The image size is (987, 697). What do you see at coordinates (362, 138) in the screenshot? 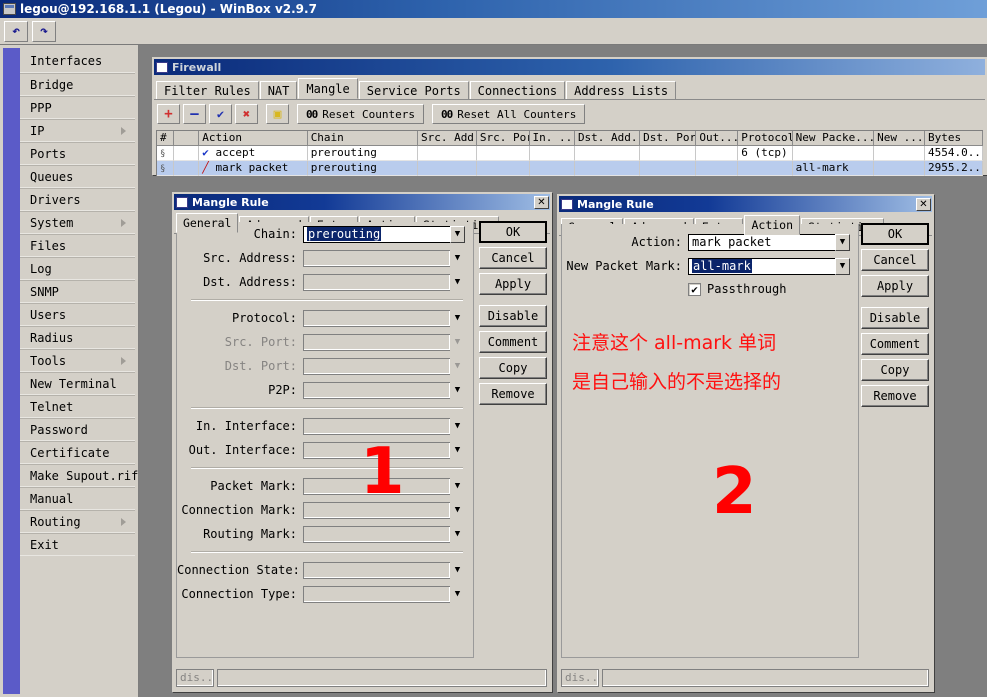
I see `column-header: Chain` at bounding box center [362, 138].